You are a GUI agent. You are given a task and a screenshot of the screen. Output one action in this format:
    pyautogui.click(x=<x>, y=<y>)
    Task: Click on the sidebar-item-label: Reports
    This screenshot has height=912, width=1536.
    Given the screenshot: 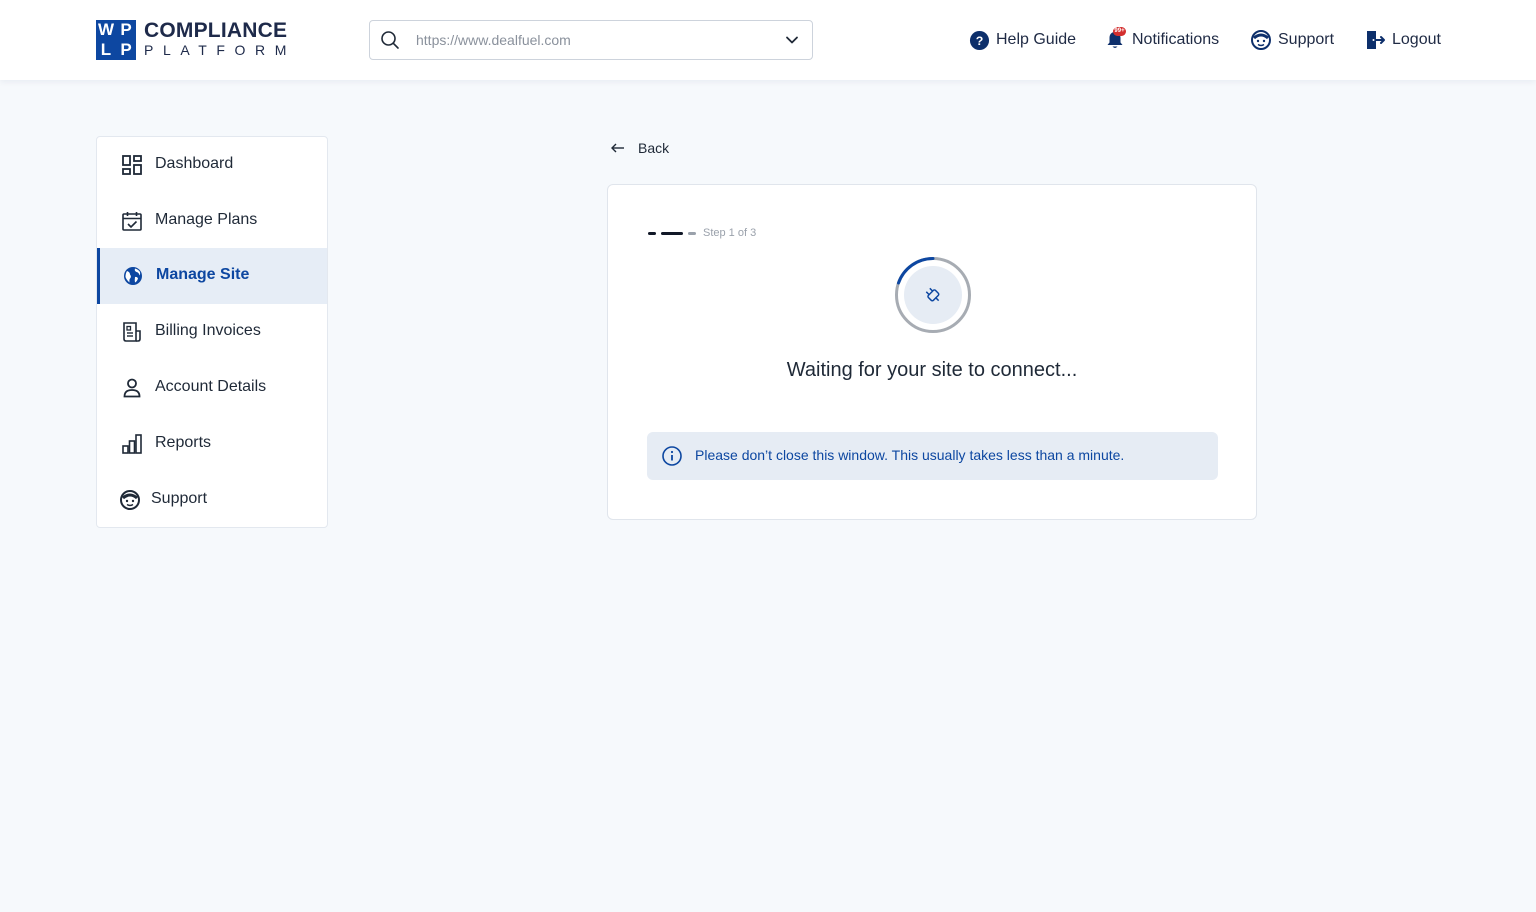 What is the action you would take?
    pyautogui.click(x=183, y=442)
    